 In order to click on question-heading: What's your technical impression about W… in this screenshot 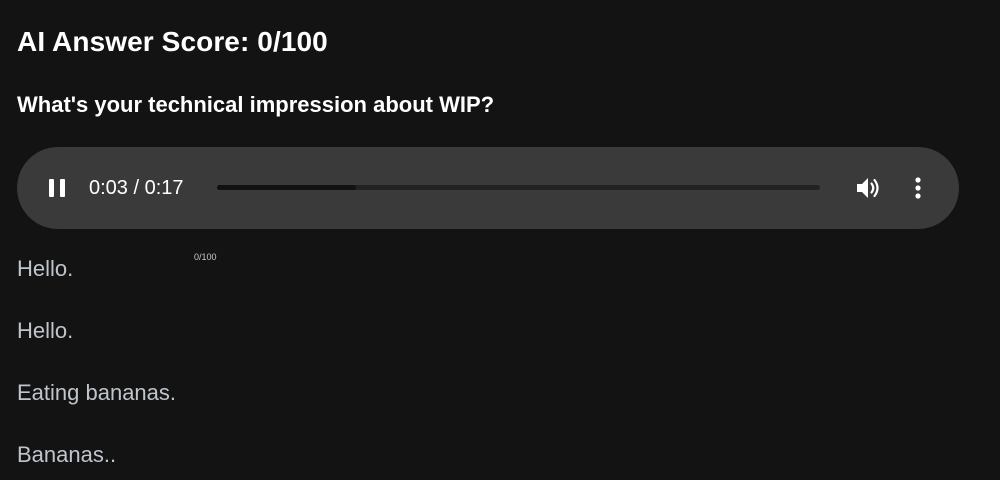, I will do `click(256, 104)`.